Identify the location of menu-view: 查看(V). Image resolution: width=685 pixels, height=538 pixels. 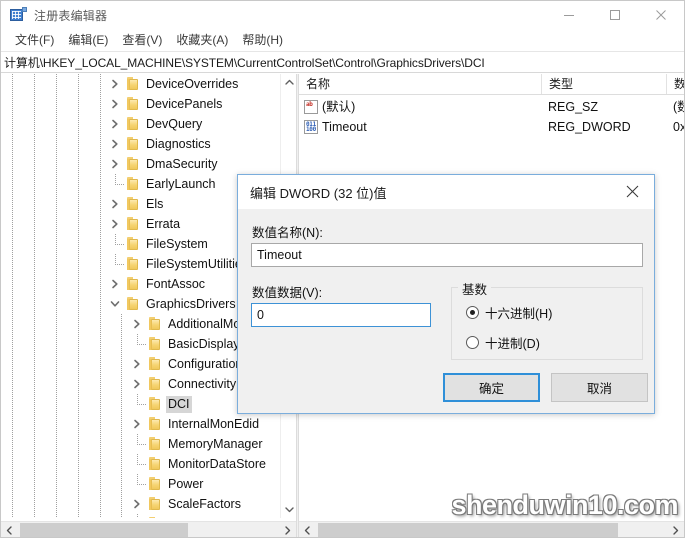
(142, 40).